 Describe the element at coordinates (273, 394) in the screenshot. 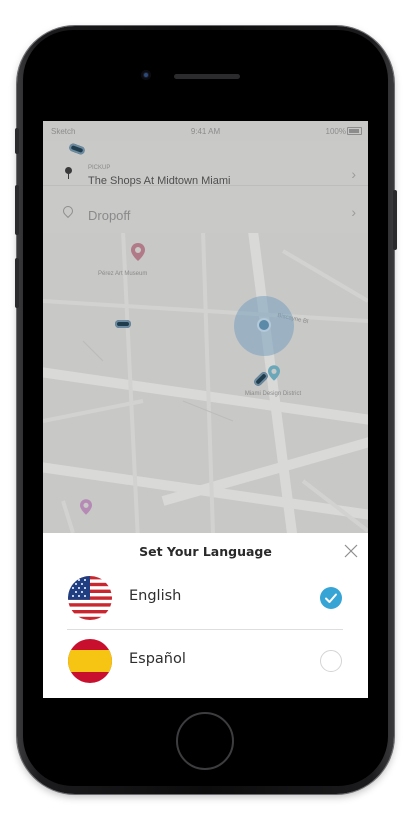

I see `map-place-label: Miami Design District` at that location.